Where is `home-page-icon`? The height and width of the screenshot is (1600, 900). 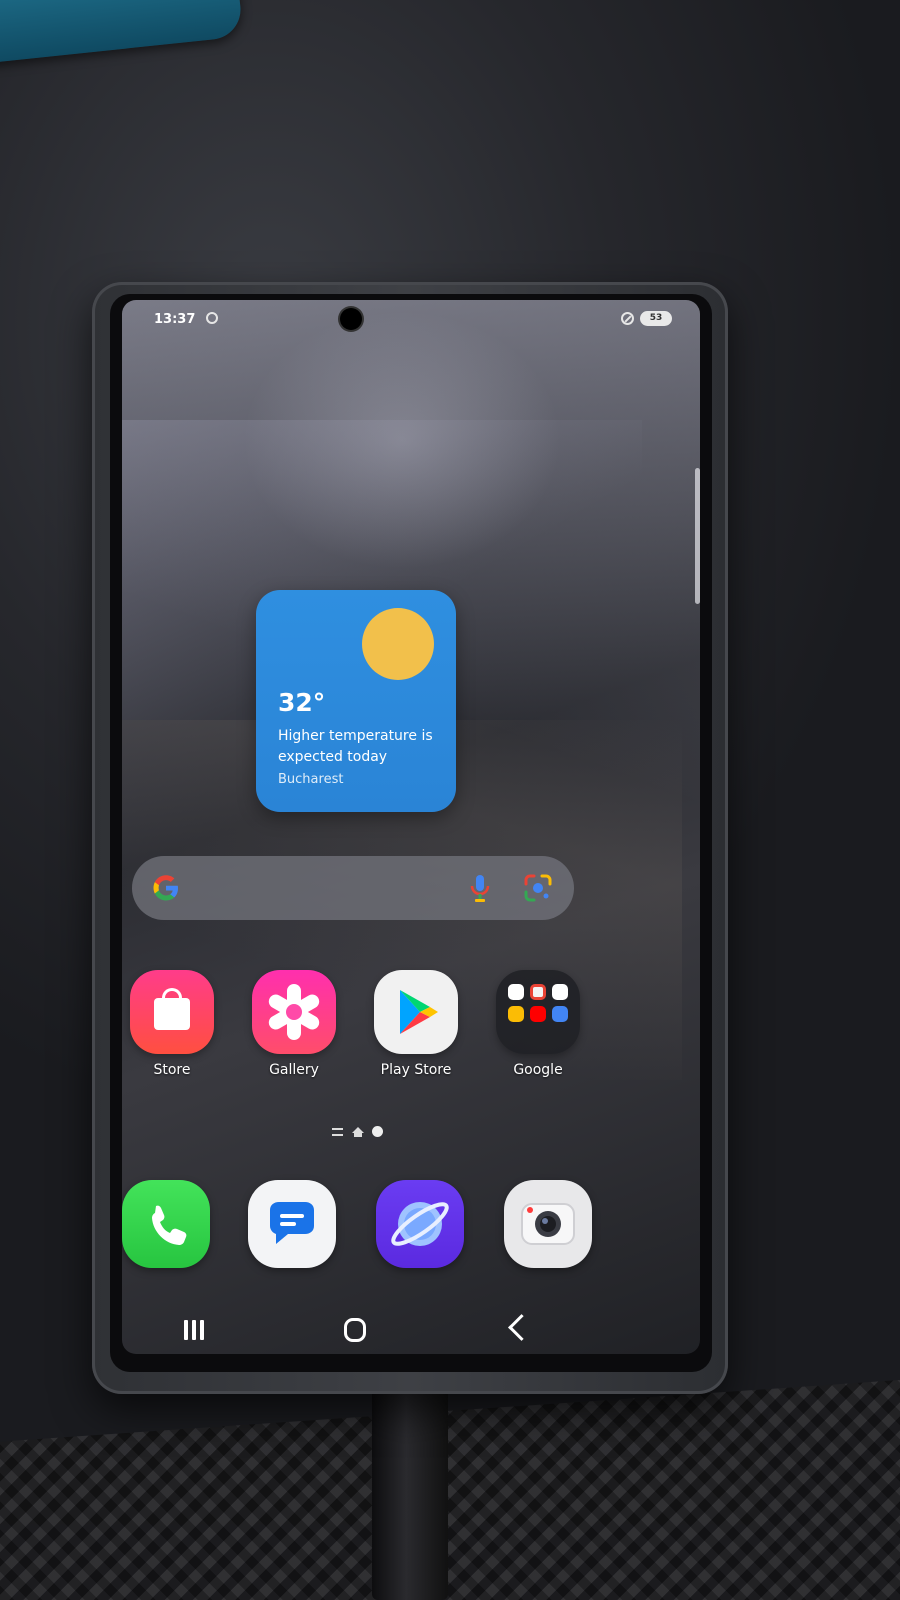
home-page-icon is located at coordinates (358, 1132).